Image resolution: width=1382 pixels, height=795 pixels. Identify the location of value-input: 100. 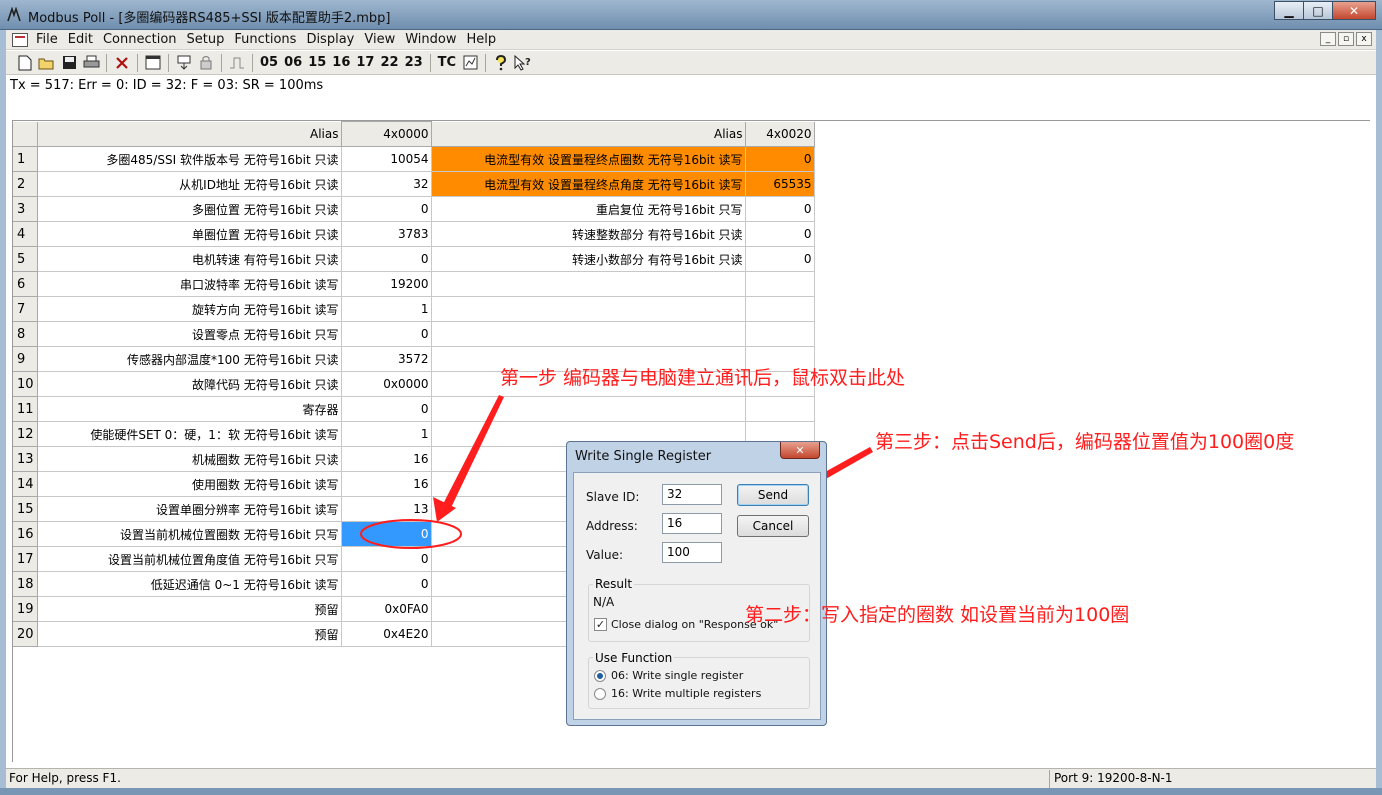
(692, 552).